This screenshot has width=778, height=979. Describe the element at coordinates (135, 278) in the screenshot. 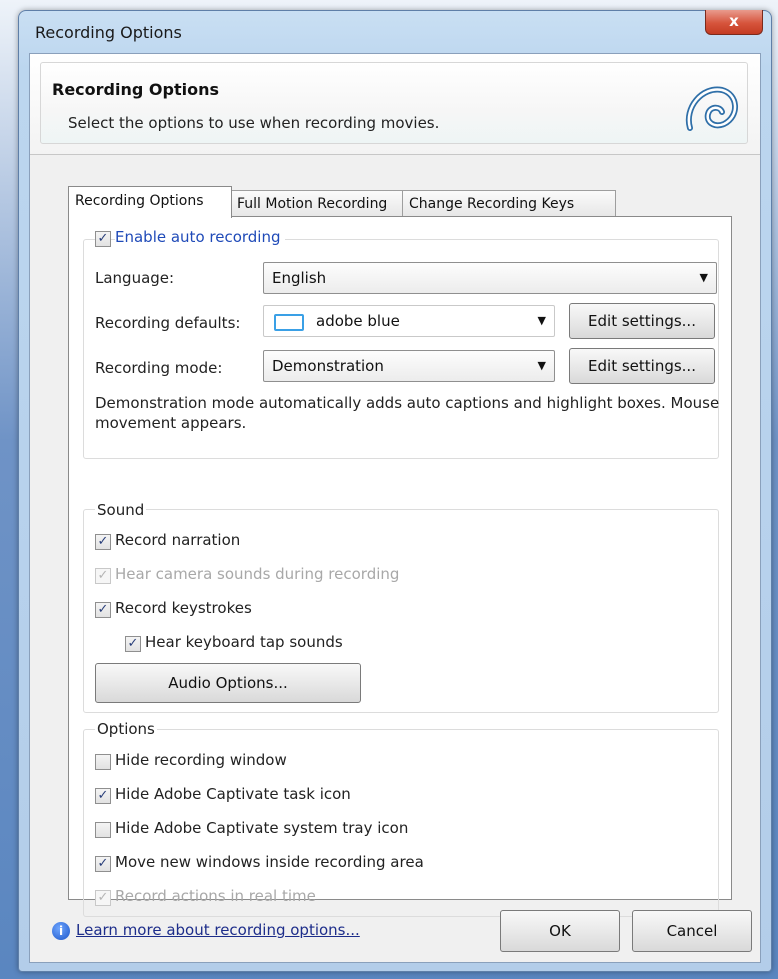

I see `language-label: Language:` at that location.